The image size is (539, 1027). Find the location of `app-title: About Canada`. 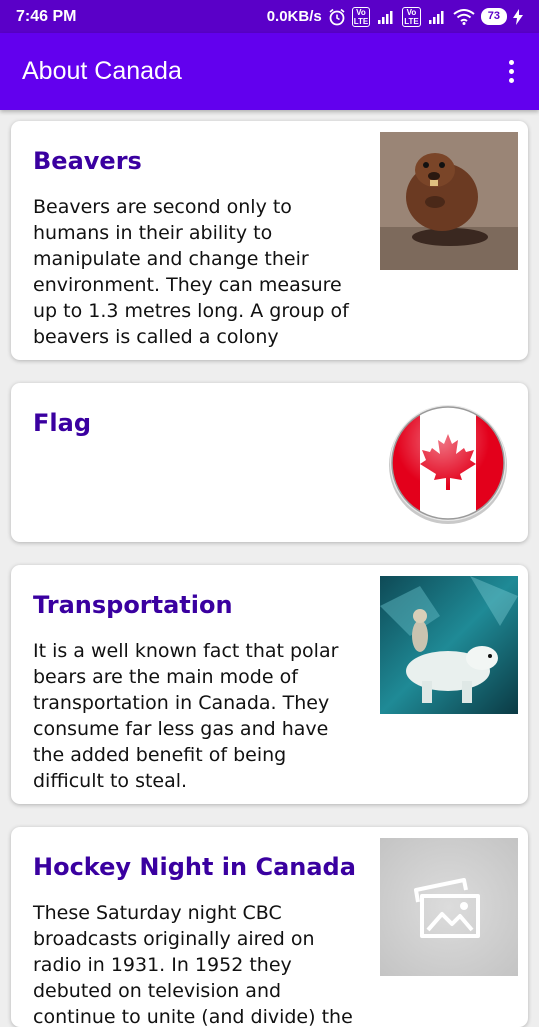

app-title: About Canada is located at coordinates (102, 71).